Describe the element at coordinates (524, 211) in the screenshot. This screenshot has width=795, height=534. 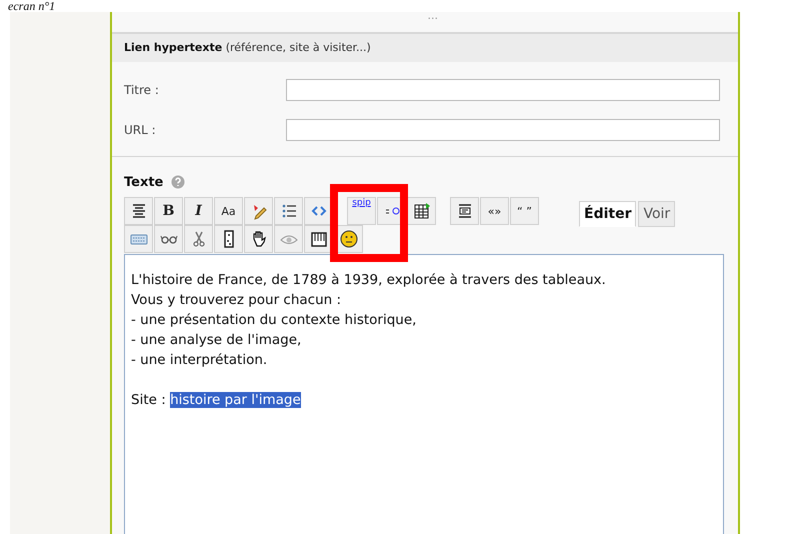
I see `toolbar-button: “ ”` at that location.